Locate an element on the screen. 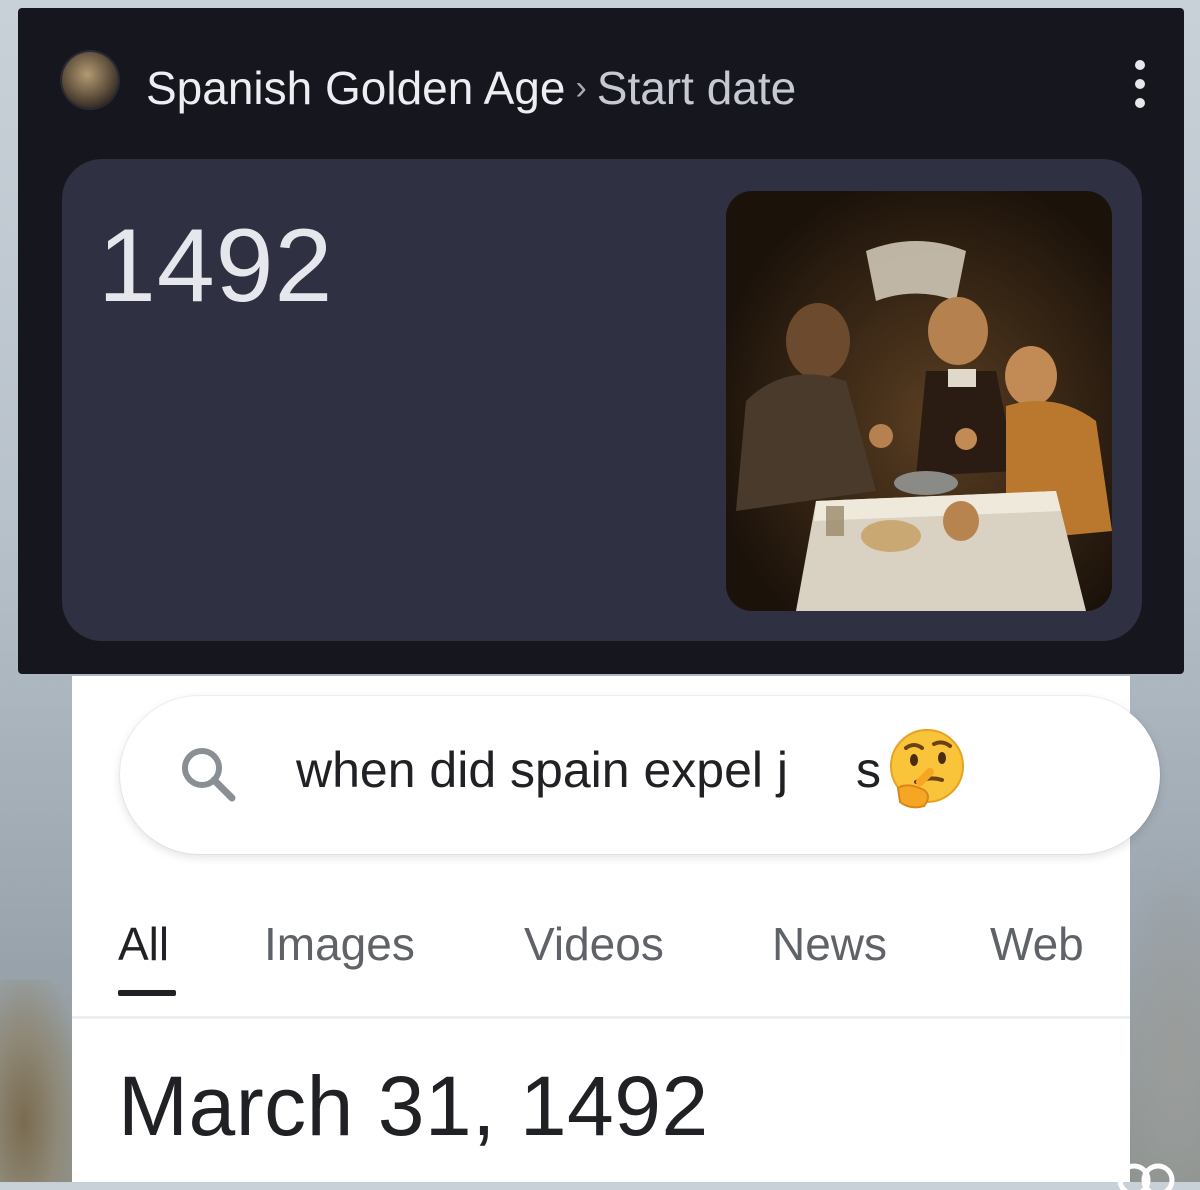 The height and width of the screenshot is (1190, 1200). tabs-divider is located at coordinates (601, 1017).